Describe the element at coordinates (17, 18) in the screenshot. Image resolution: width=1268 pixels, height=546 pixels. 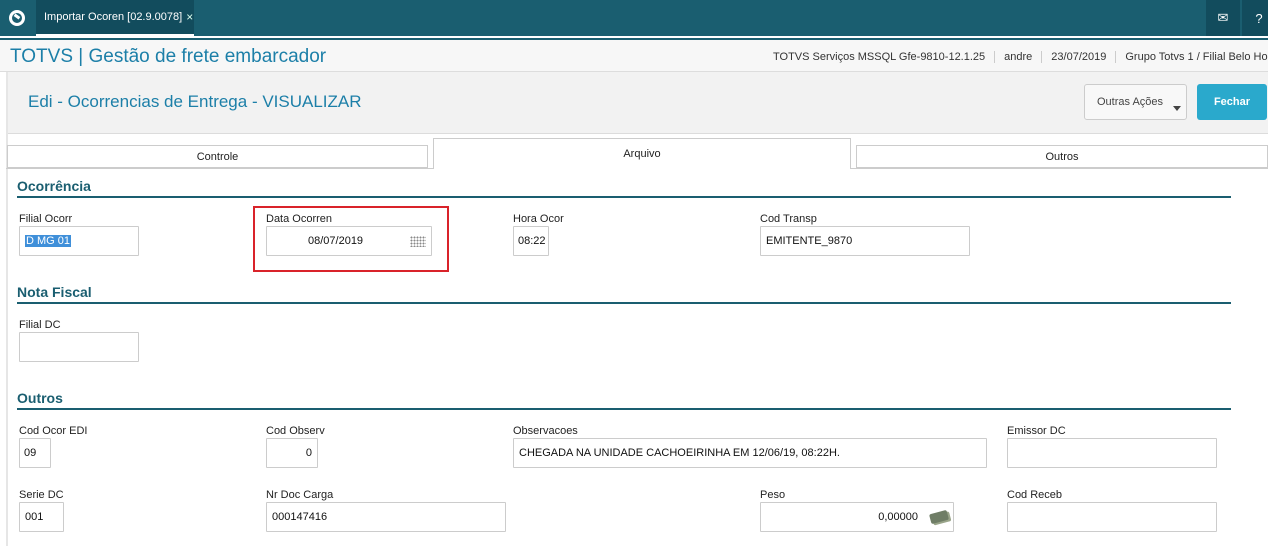
I see `logo-icon` at that location.